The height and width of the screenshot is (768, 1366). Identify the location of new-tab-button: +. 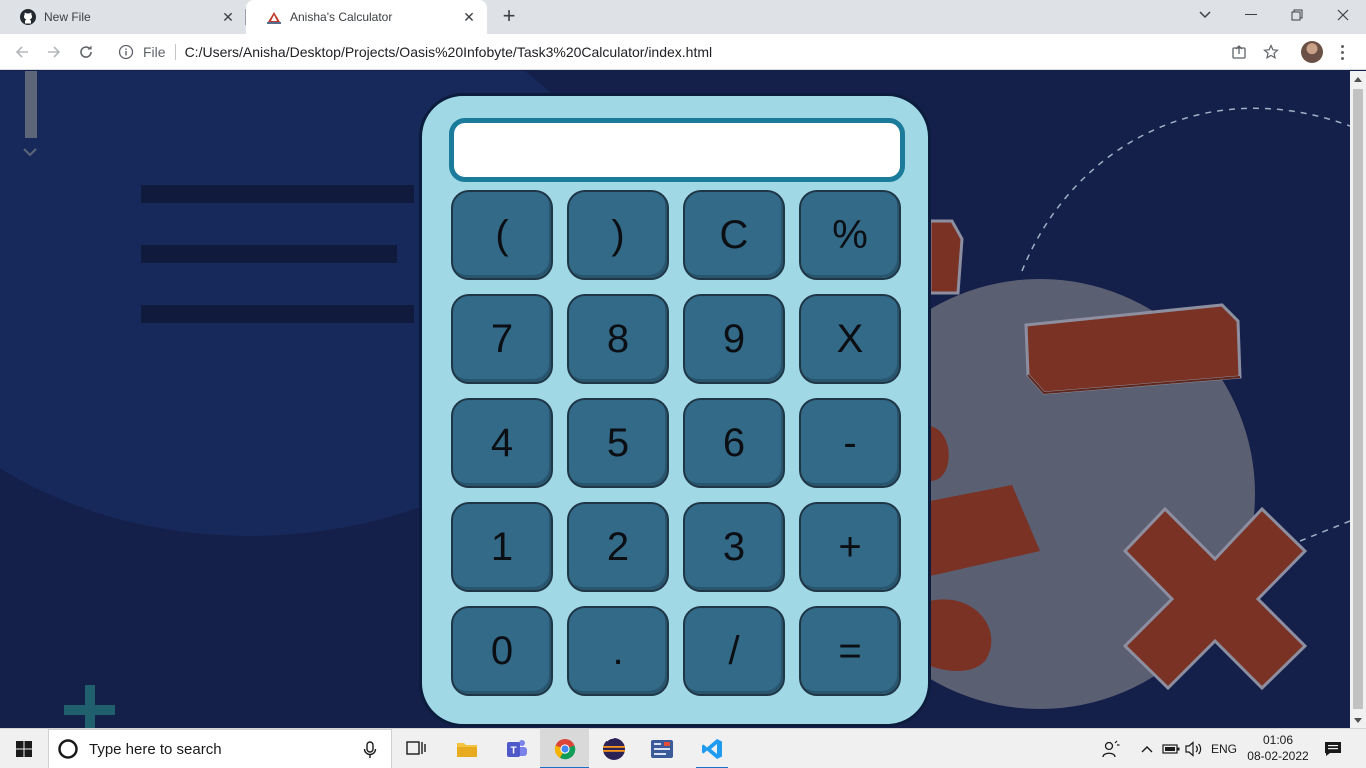
(509, 17).